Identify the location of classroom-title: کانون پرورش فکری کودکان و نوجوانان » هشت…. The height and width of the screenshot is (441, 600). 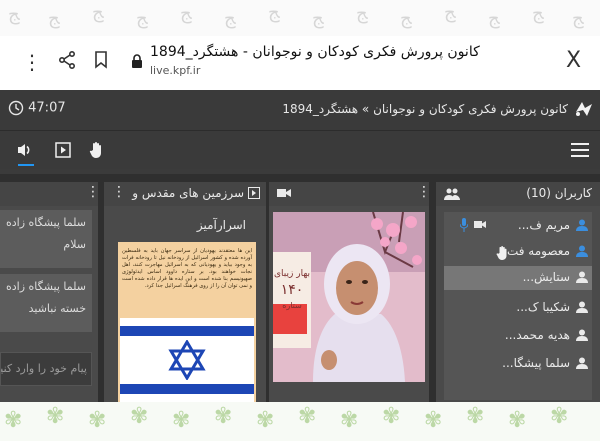
(425, 109).